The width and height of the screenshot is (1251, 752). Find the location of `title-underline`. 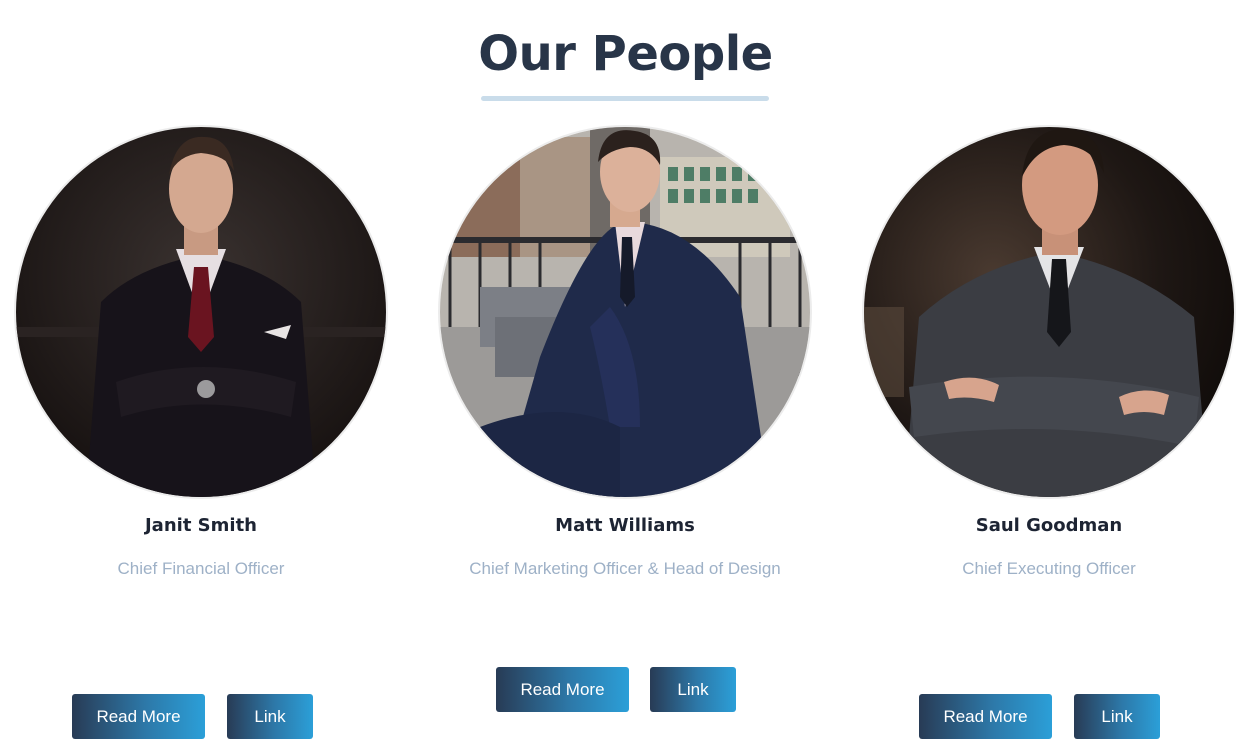

title-underline is located at coordinates (625, 98).